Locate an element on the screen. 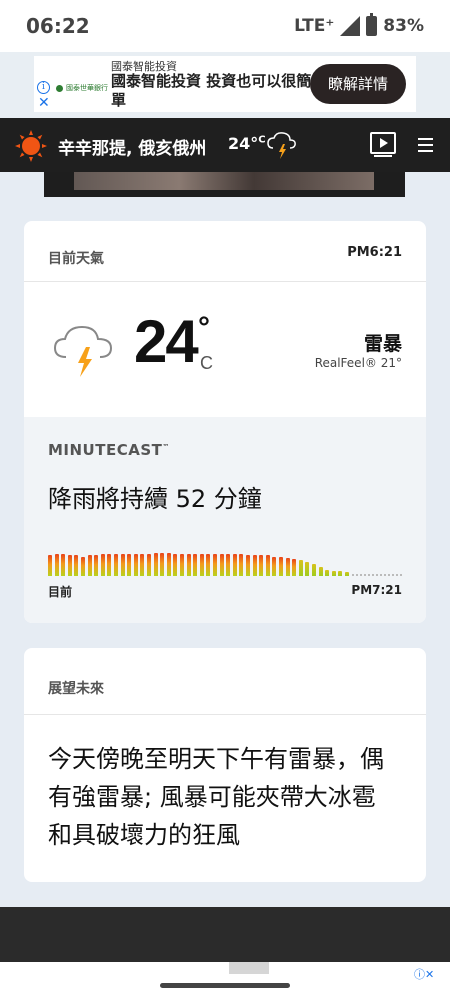  precipitation-none-line is located at coordinates (377, 575).